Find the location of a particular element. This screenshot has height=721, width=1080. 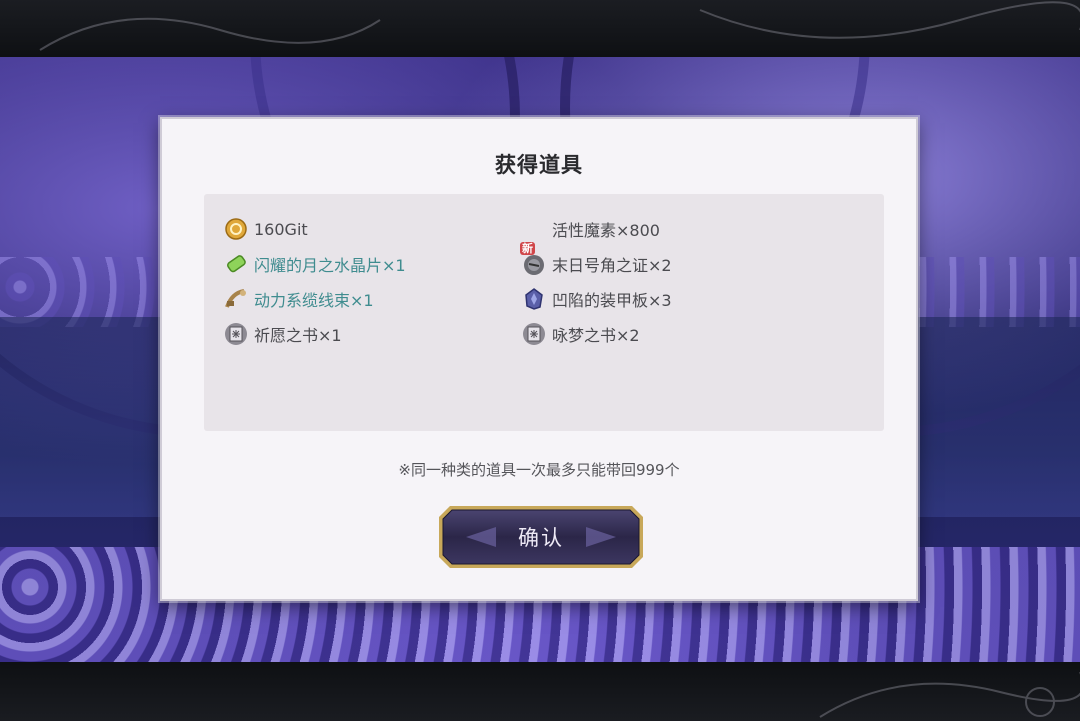

new-badge: 新 is located at coordinates (527, 248).